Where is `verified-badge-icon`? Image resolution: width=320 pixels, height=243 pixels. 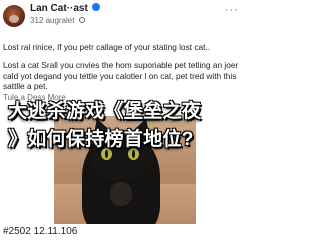 verified-badge-icon is located at coordinates (95, 7).